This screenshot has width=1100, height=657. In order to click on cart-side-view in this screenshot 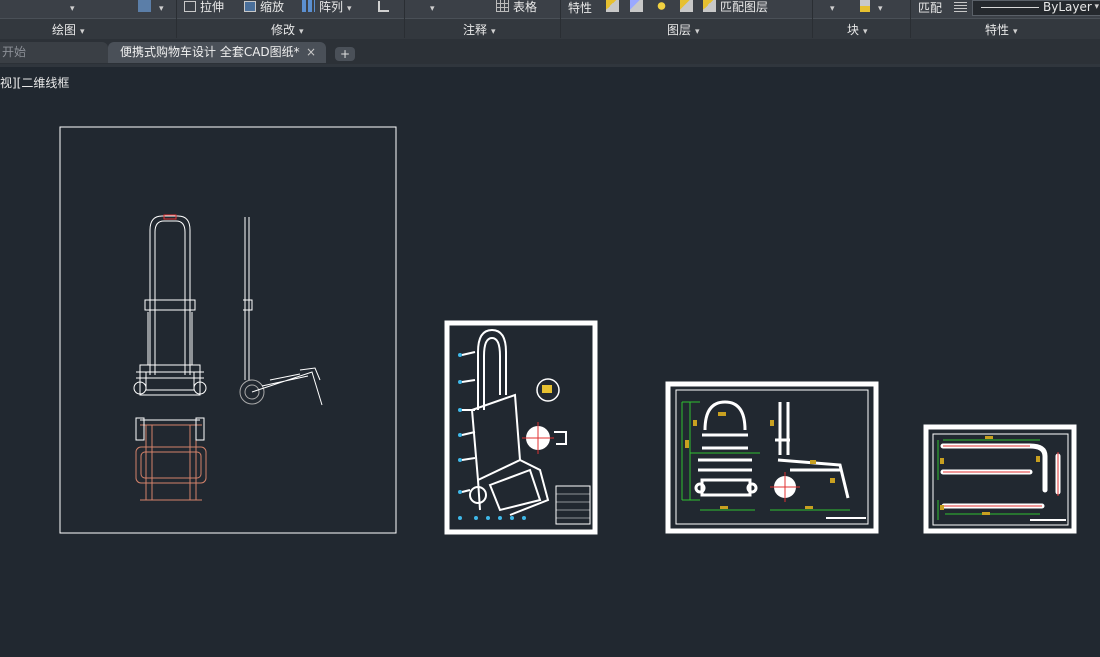, I will do `click(281, 311)`.